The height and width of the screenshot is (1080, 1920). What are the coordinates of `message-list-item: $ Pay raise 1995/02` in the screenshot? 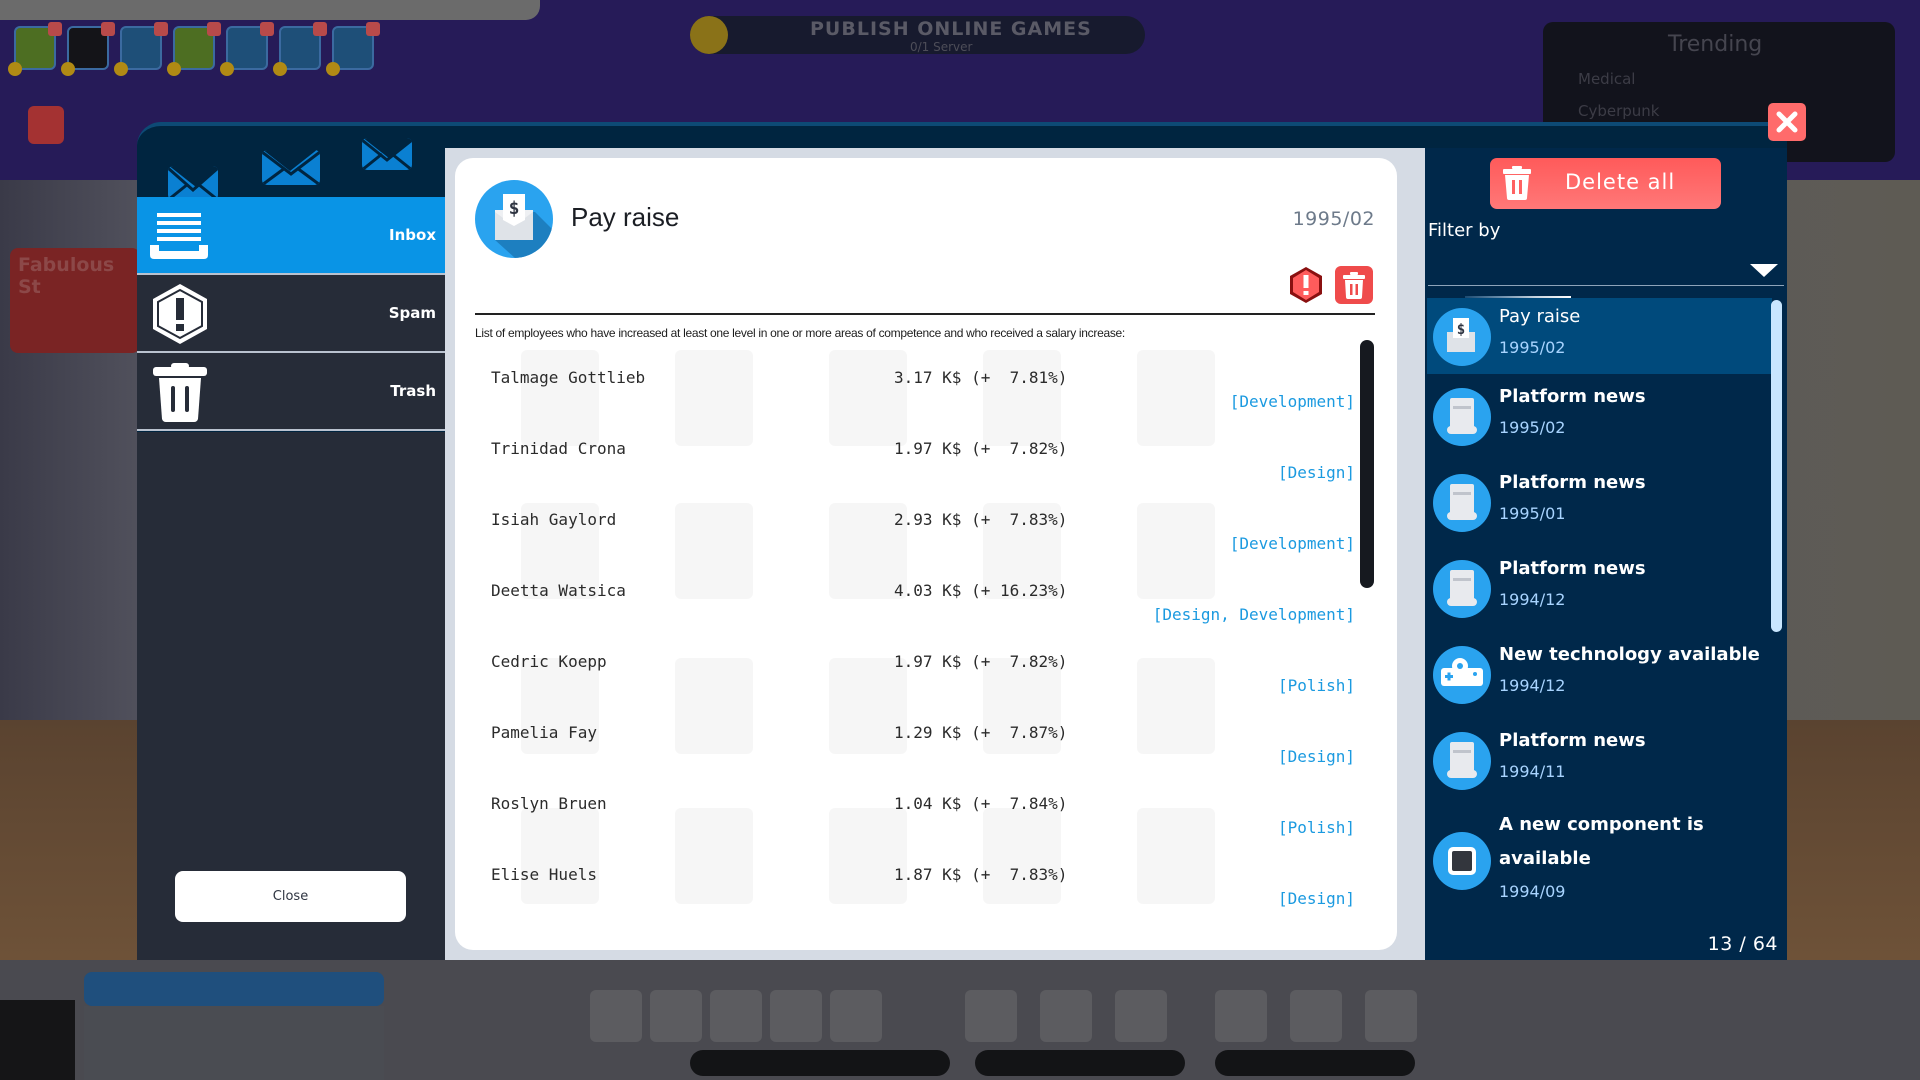 It's located at (1599, 336).